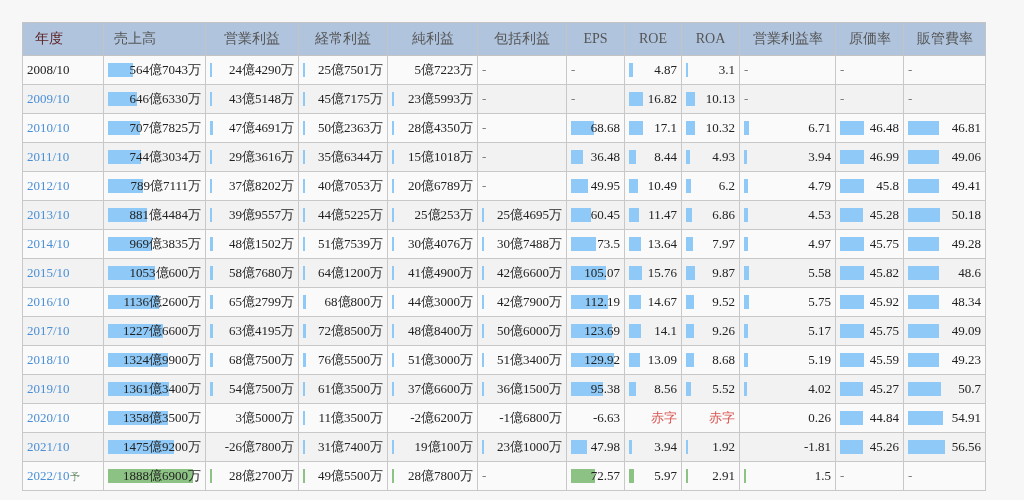 Image resolution: width=1024 pixels, height=500 pixels. What do you see at coordinates (819, 359) in the screenshot?
I see `cell-value: 5.19` at bounding box center [819, 359].